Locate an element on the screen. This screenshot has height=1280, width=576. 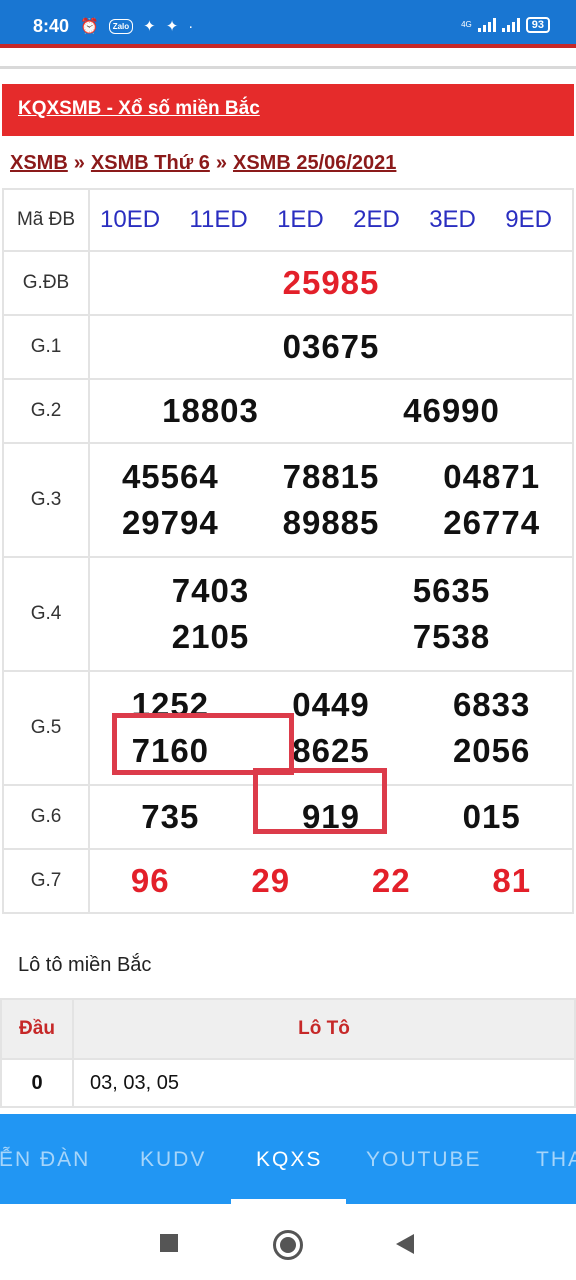
prize-number: 2105 is located at coordinates (210, 636).